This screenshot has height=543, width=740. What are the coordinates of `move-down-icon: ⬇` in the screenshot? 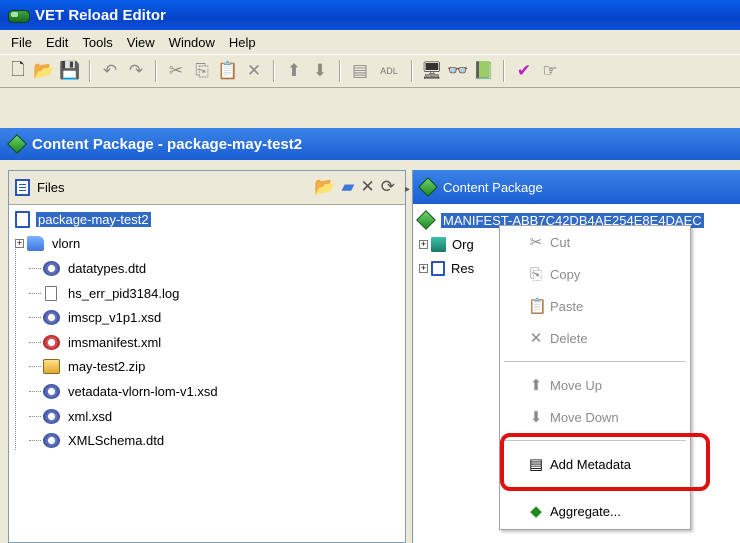 It's located at (320, 71).